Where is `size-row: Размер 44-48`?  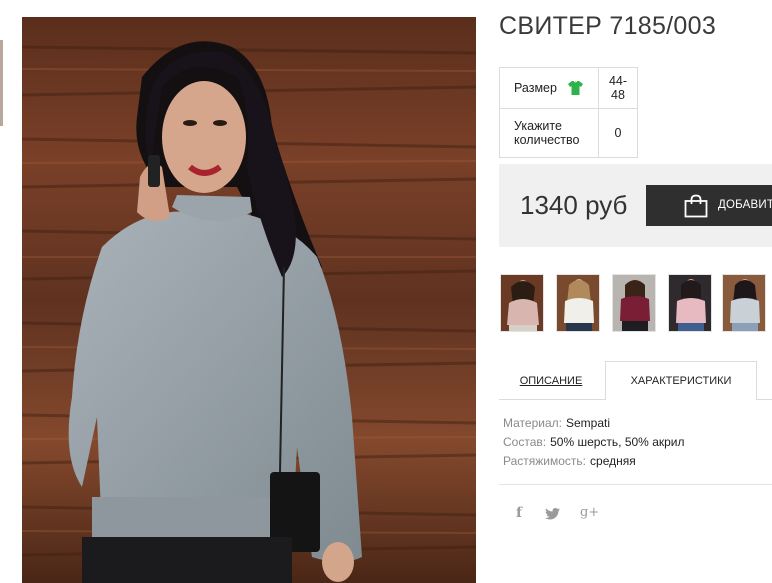 size-row: Размер 44-48 is located at coordinates (568, 88).